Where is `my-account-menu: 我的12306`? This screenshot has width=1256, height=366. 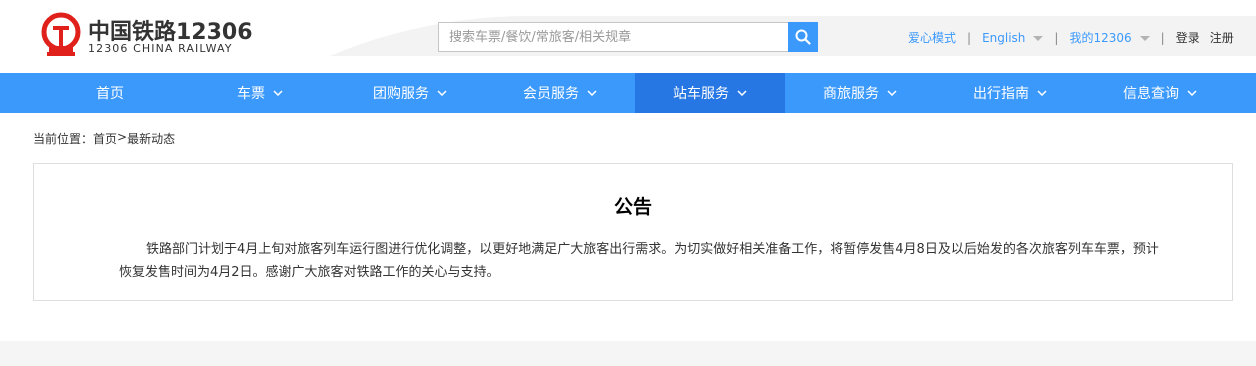
my-account-menu: 我的12306 is located at coordinates (1109, 37).